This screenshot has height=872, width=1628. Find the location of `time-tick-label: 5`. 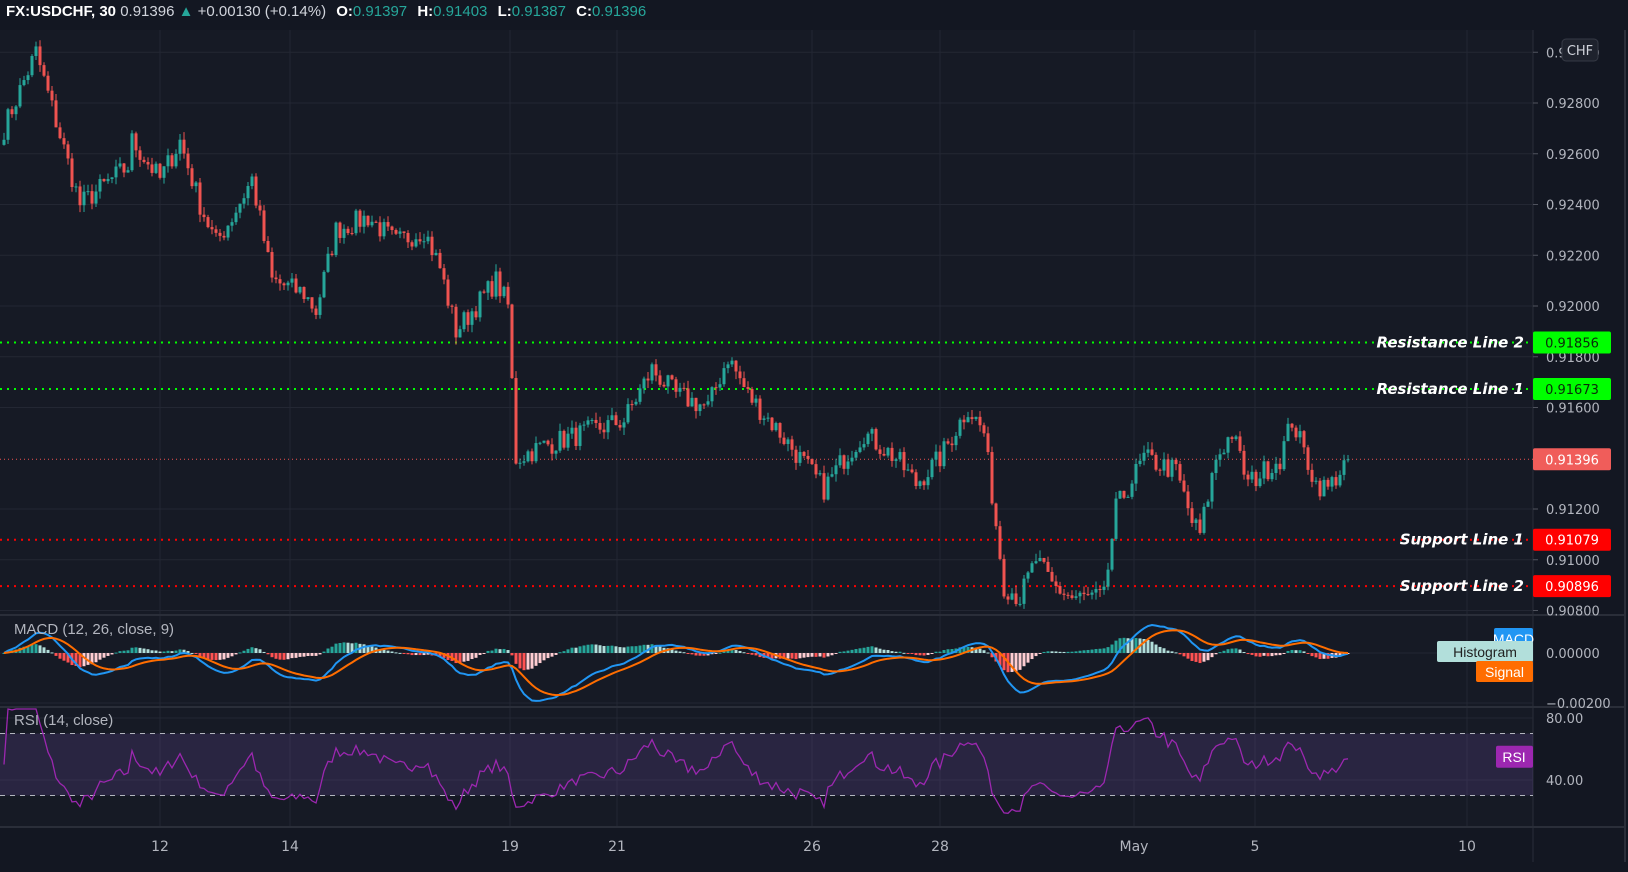

time-tick-label: 5 is located at coordinates (1255, 847).